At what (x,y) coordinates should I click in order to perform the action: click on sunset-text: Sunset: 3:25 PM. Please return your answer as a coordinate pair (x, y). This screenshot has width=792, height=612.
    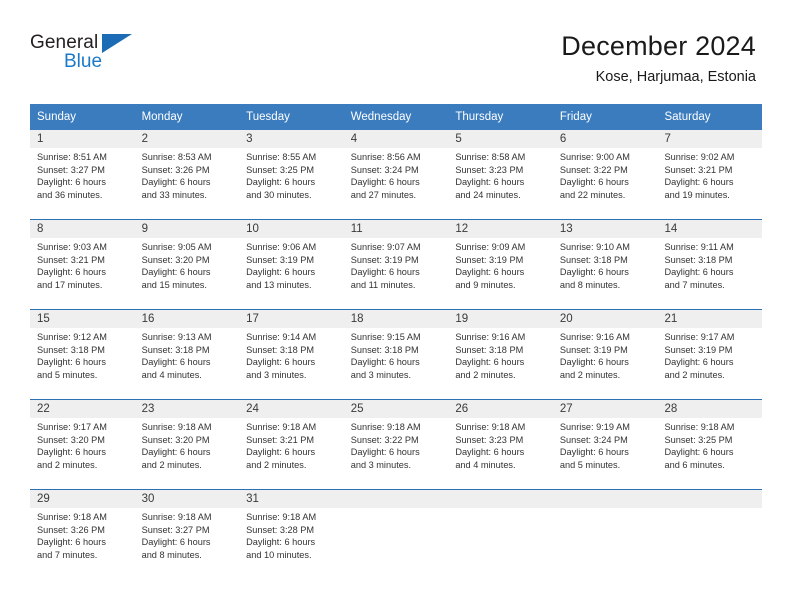
    Looking at the image, I should click on (280, 169).